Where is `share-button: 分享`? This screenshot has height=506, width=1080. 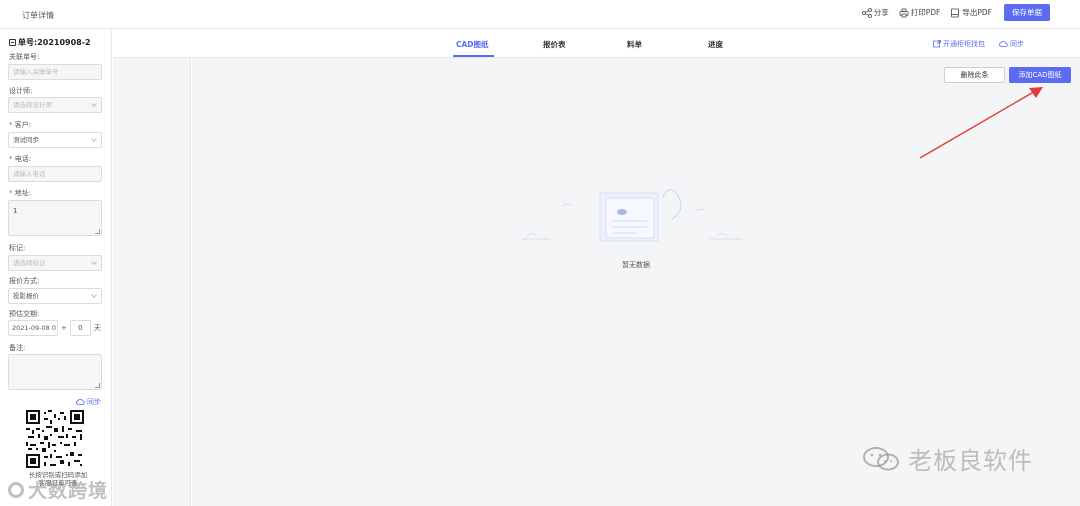
share-button: 分享 is located at coordinates (875, 12).